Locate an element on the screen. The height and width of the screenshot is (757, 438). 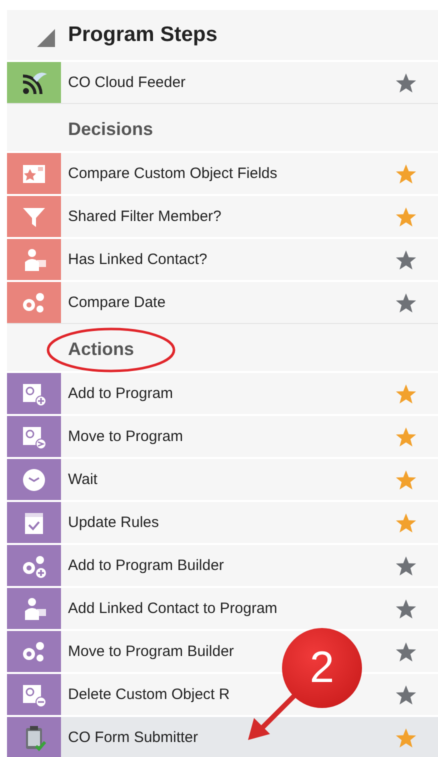
step-item: Update Rules is located at coordinates (222, 521).